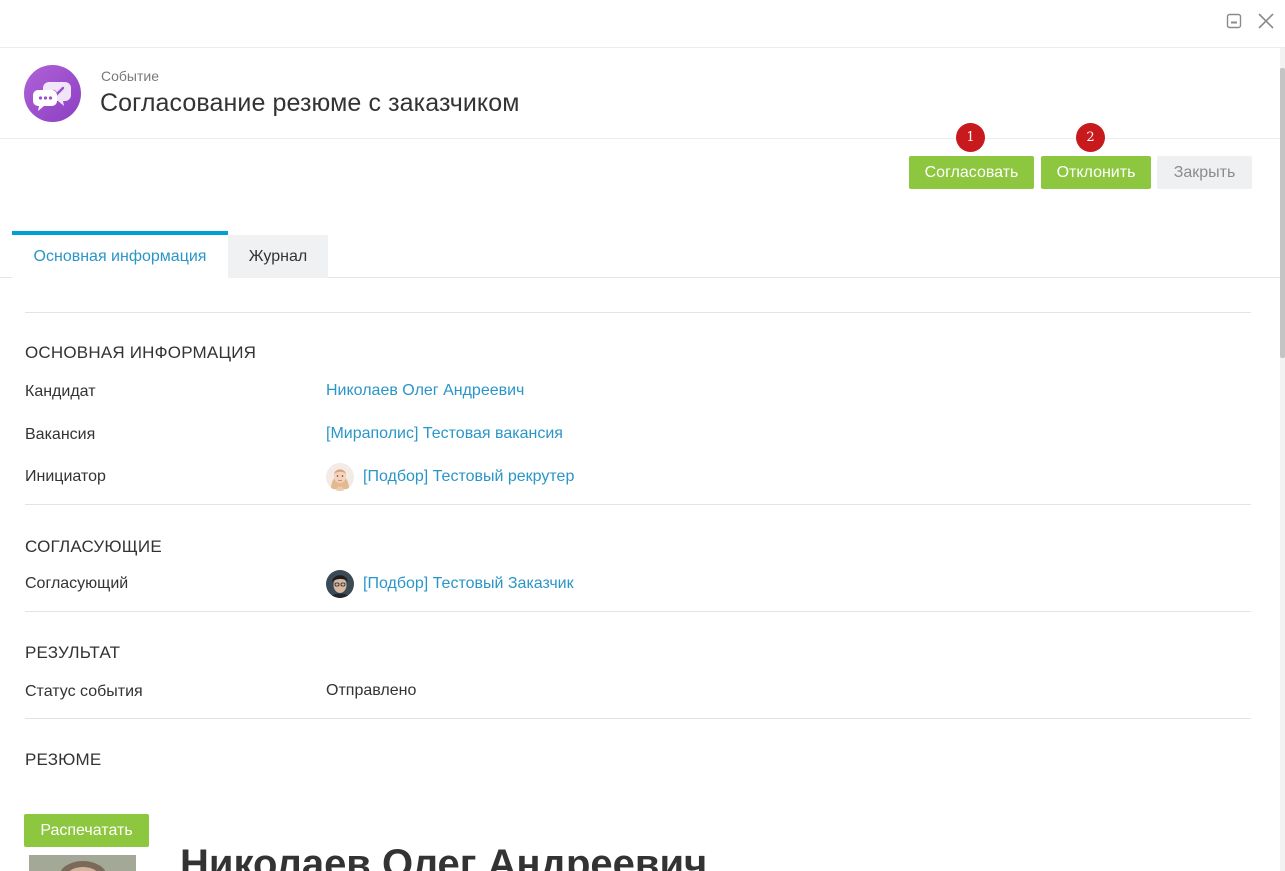 The image size is (1285, 871). I want to click on initiator-label: Инициатор, so click(65, 476).